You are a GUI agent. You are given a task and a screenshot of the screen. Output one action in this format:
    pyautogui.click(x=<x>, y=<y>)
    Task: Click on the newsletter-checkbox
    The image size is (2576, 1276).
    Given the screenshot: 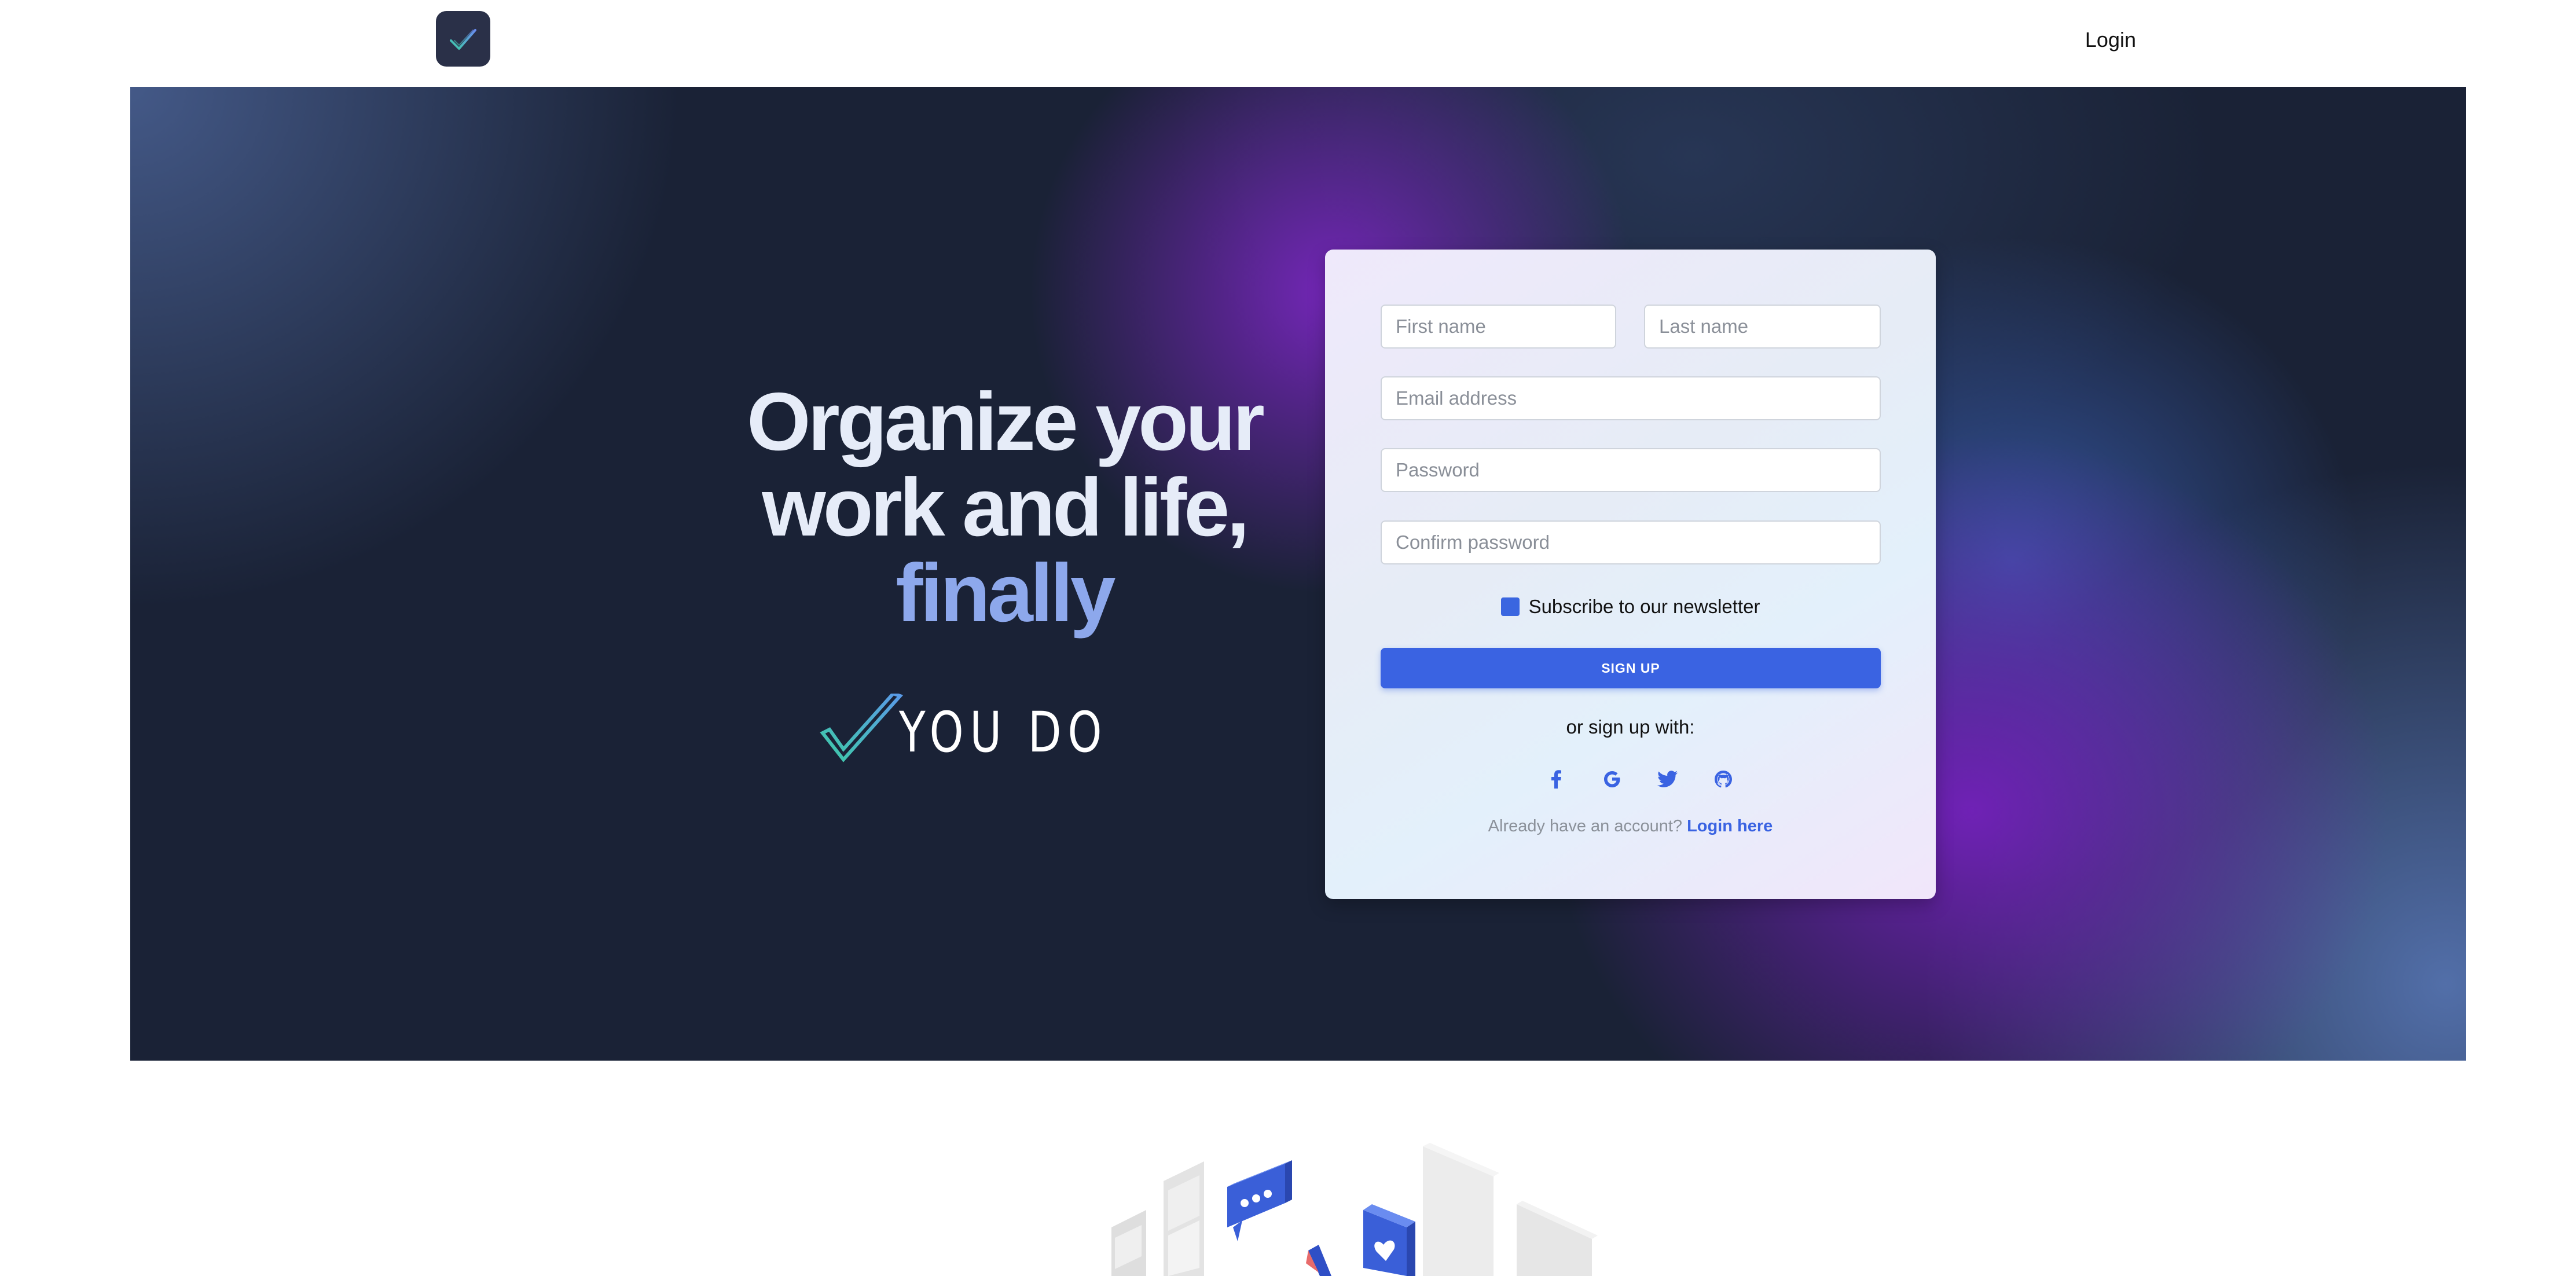 What is the action you would take?
    pyautogui.click(x=1510, y=606)
    